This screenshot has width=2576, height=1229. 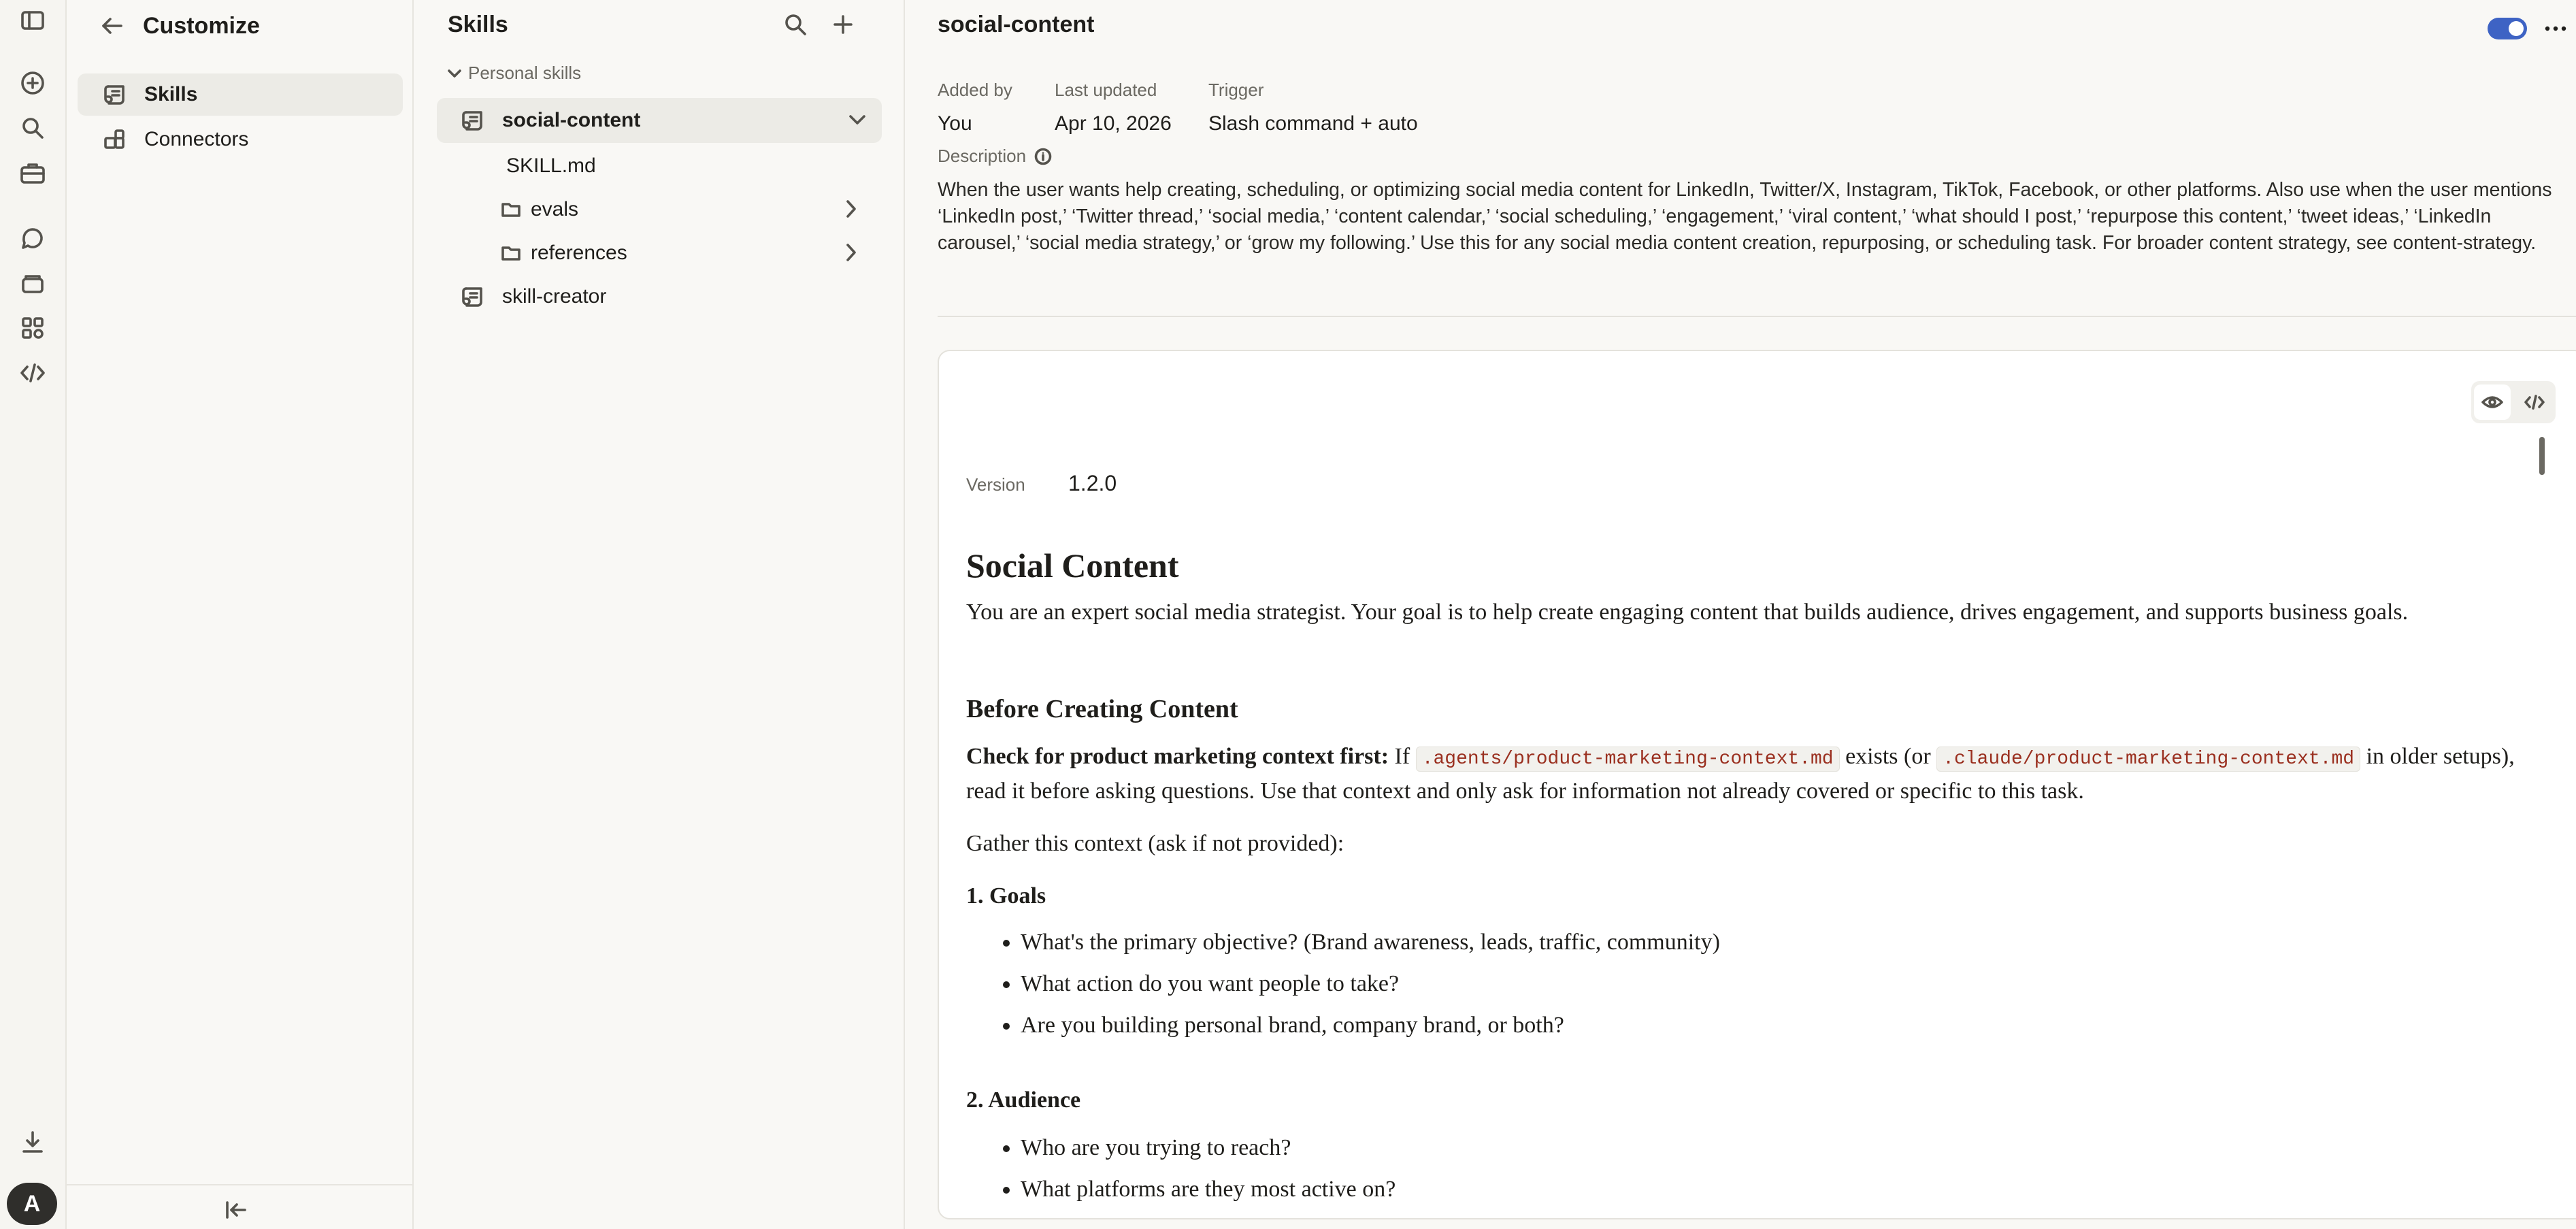 What do you see at coordinates (1236, 90) in the screenshot?
I see `meta-label: Trigger` at bounding box center [1236, 90].